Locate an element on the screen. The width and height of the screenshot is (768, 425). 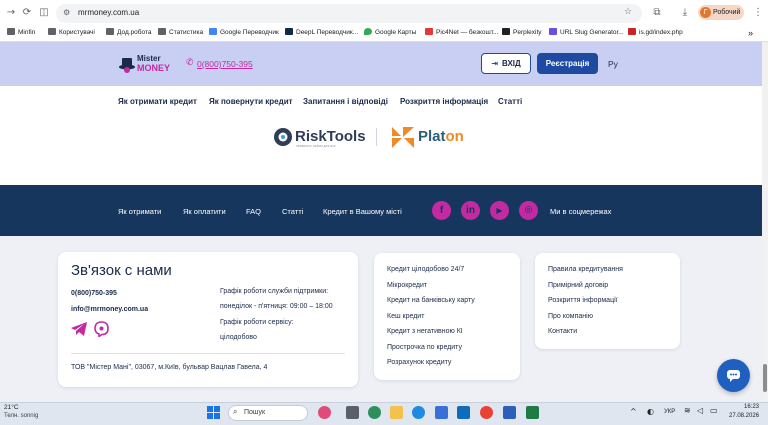
wifi-icon: ≋ is located at coordinates (687, 410).